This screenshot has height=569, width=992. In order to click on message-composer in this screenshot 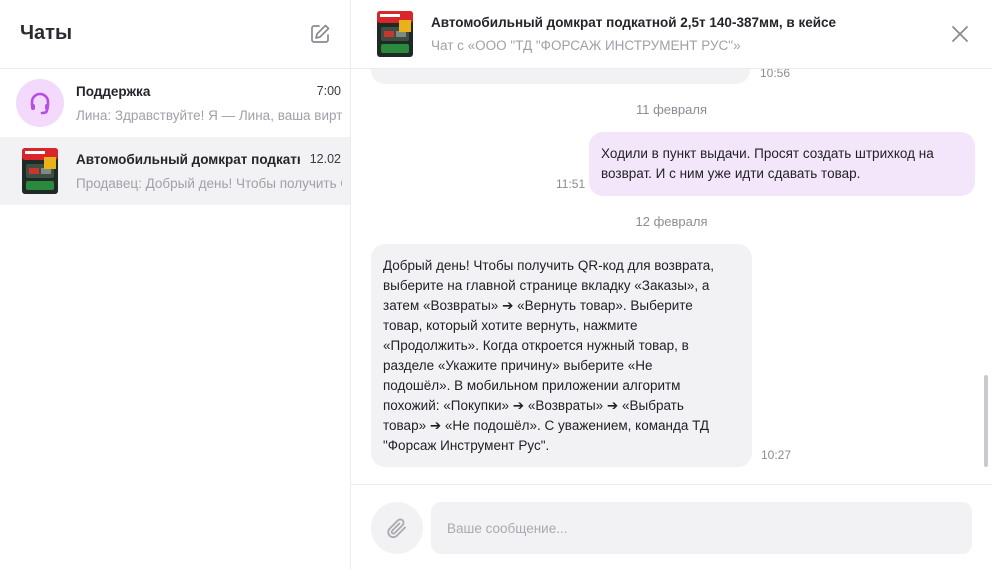, I will do `click(671, 526)`.